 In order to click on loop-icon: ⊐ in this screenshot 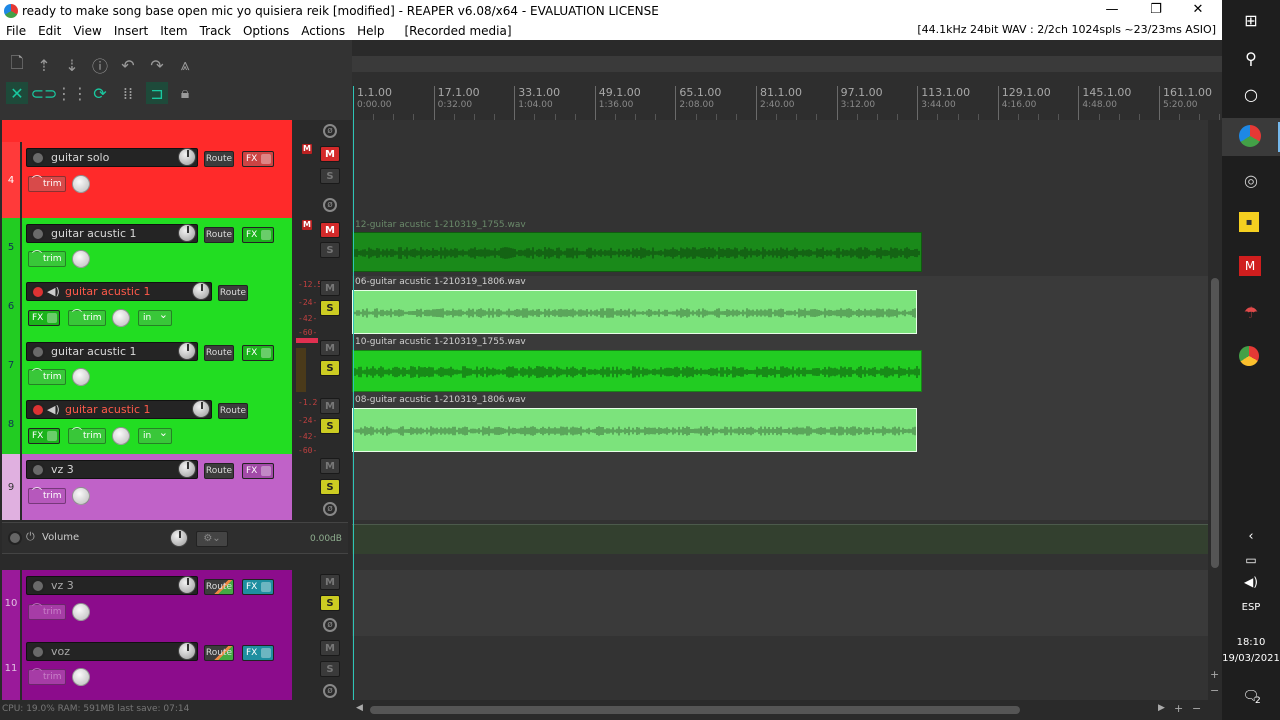, I will do `click(157, 93)`.